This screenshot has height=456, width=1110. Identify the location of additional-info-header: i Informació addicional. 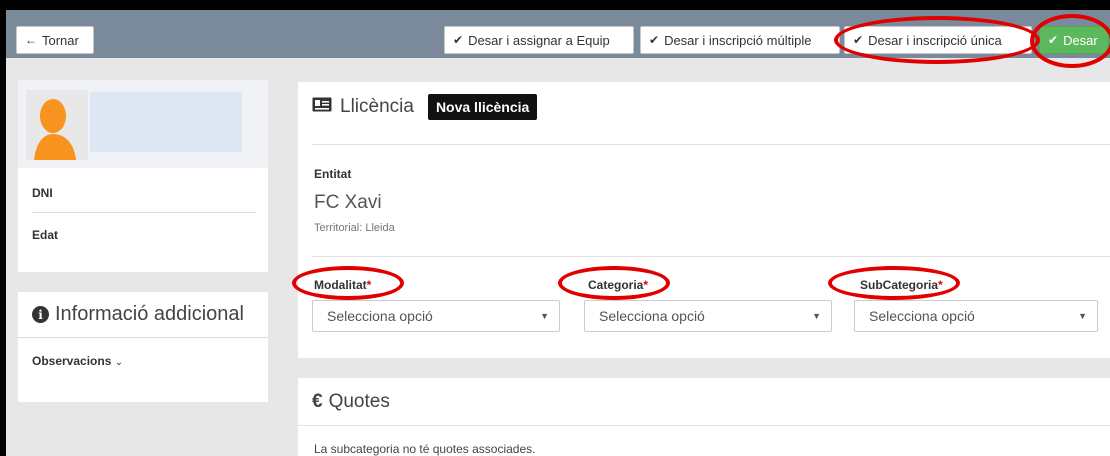
(143, 315).